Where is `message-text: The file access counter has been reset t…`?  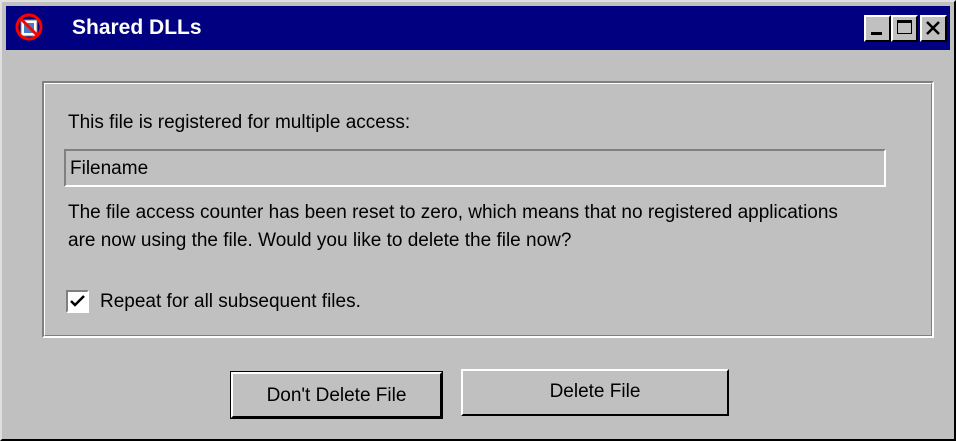 message-text: The file access counter has been reset t… is located at coordinates (453, 226).